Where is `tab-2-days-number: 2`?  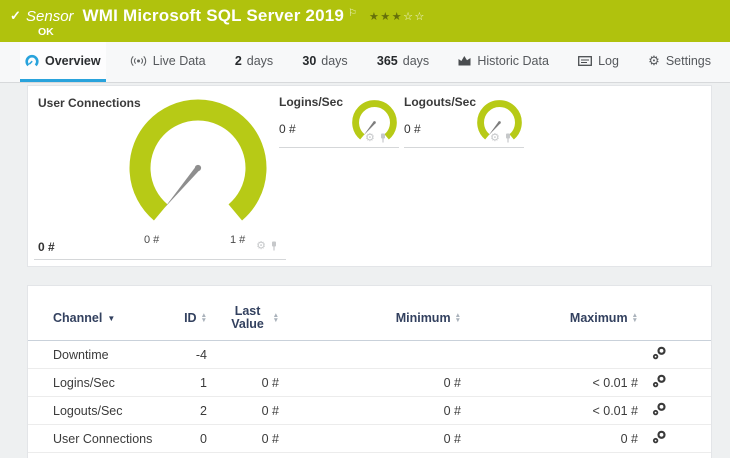 tab-2-days-number: 2 is located at coordinates (238, 60).